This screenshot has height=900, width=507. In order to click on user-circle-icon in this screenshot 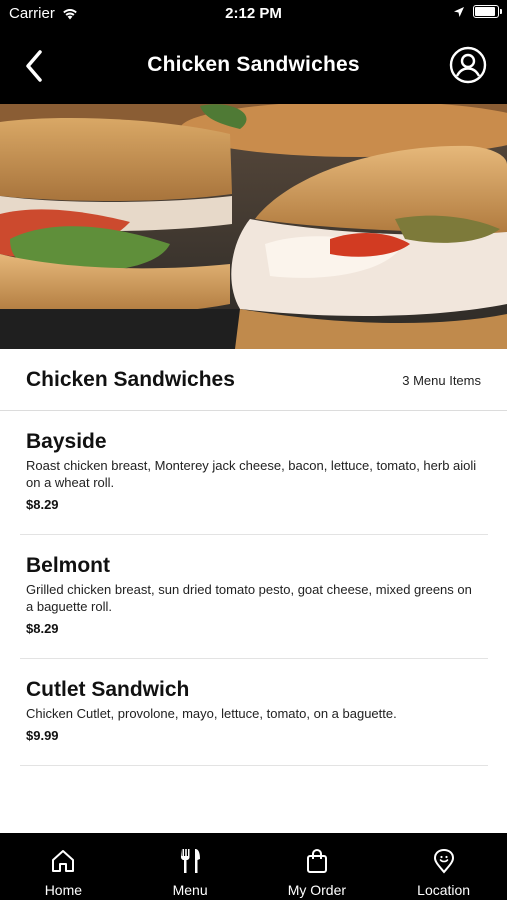, I will do `click(468, 65)`.